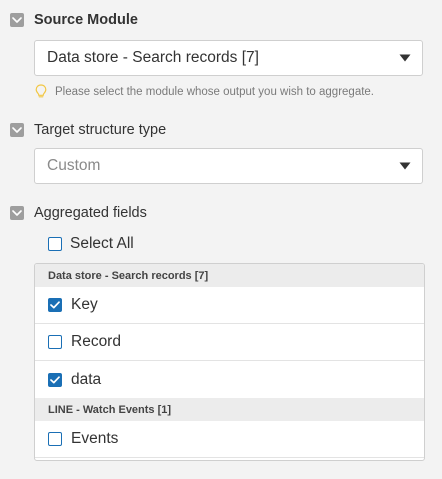 The height and width of the screenshot is (479, 442). What do you see at coordinates (228, 166) in the screenshot?
I see `target-structure-select: Custom` at bounding box center [228, 166].